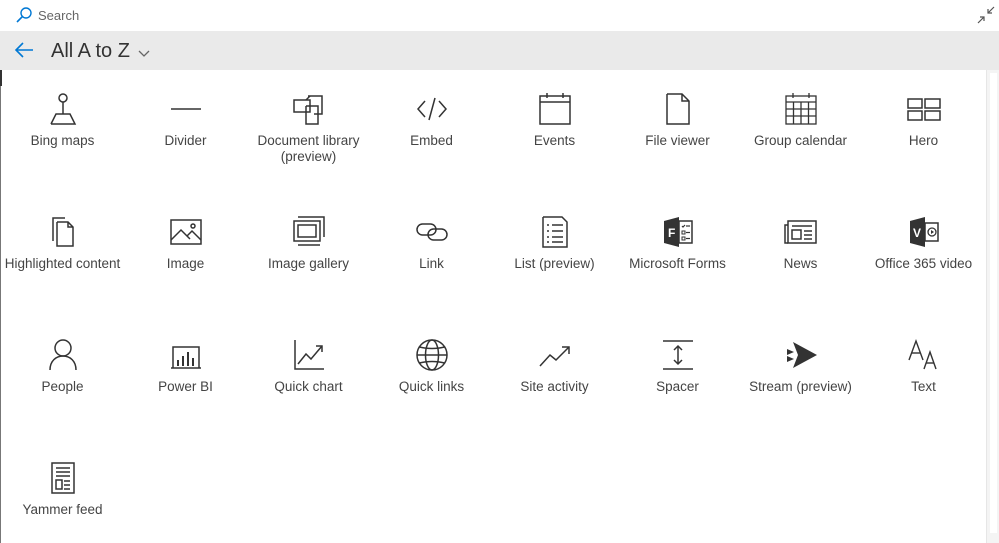 This screenshot has width=999, height=543. I want to click on filter-dropdown-label: All A to Z, so click(90, 50).